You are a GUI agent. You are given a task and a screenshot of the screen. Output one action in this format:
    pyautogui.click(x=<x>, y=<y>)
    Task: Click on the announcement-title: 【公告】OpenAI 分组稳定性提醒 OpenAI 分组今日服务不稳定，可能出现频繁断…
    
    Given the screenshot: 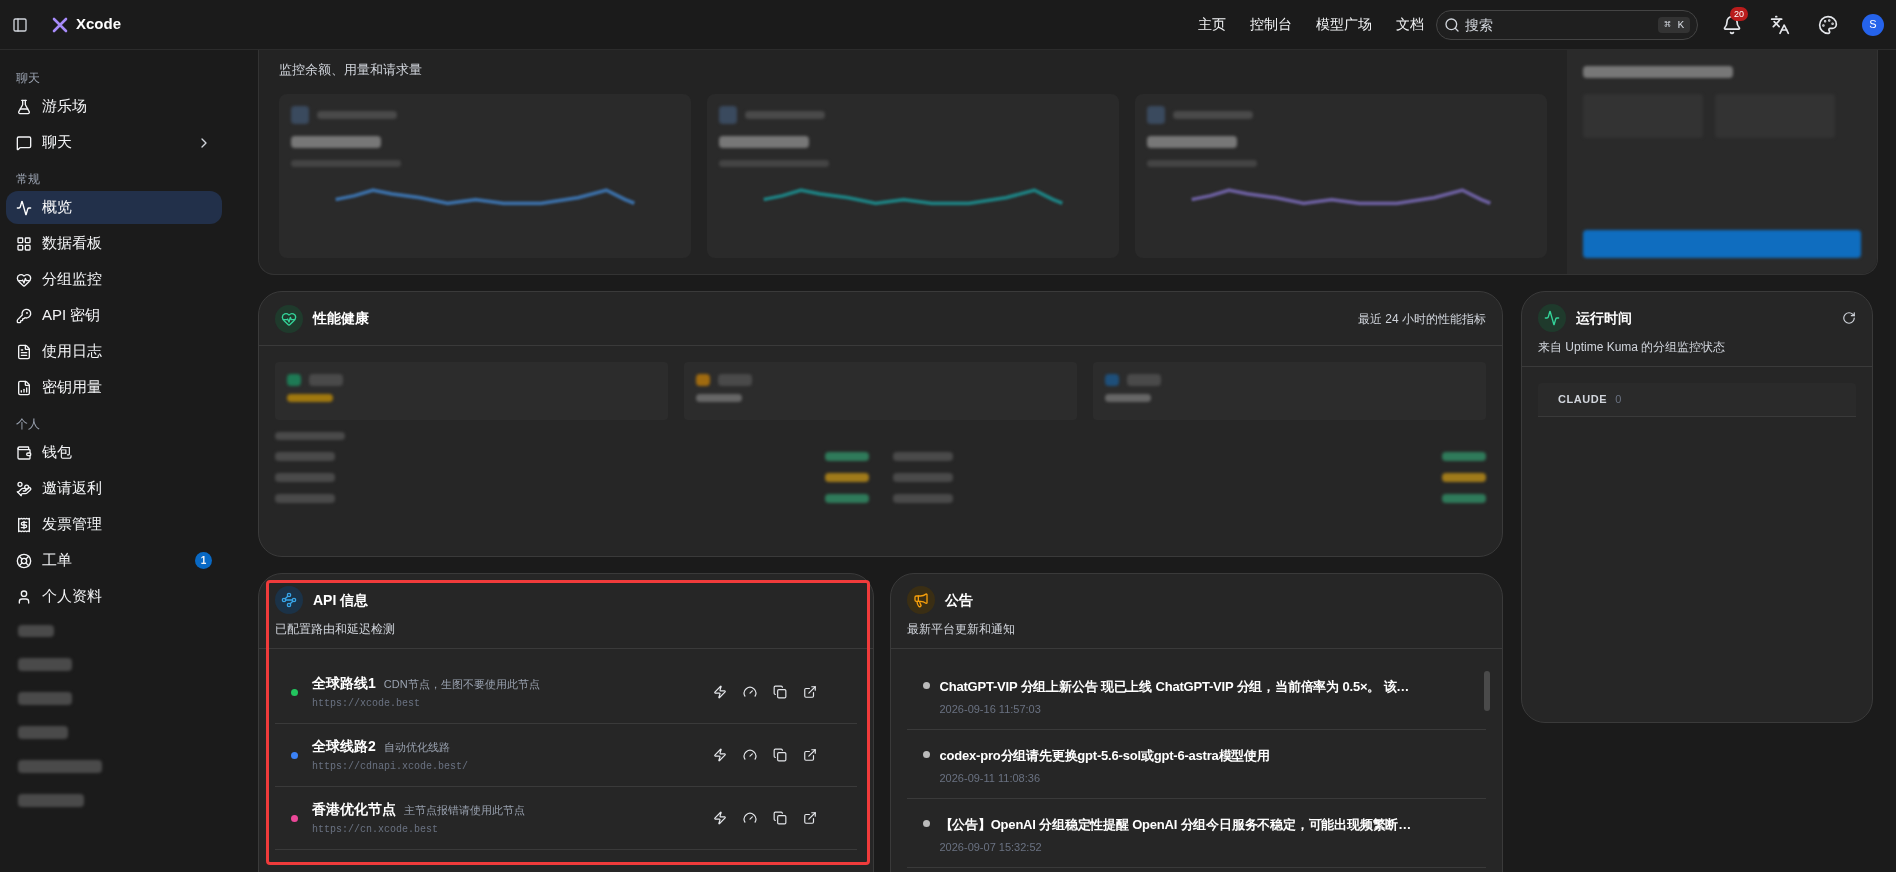 What is the action you would take?
    pyautogui.click(x=1175, y=825)
    